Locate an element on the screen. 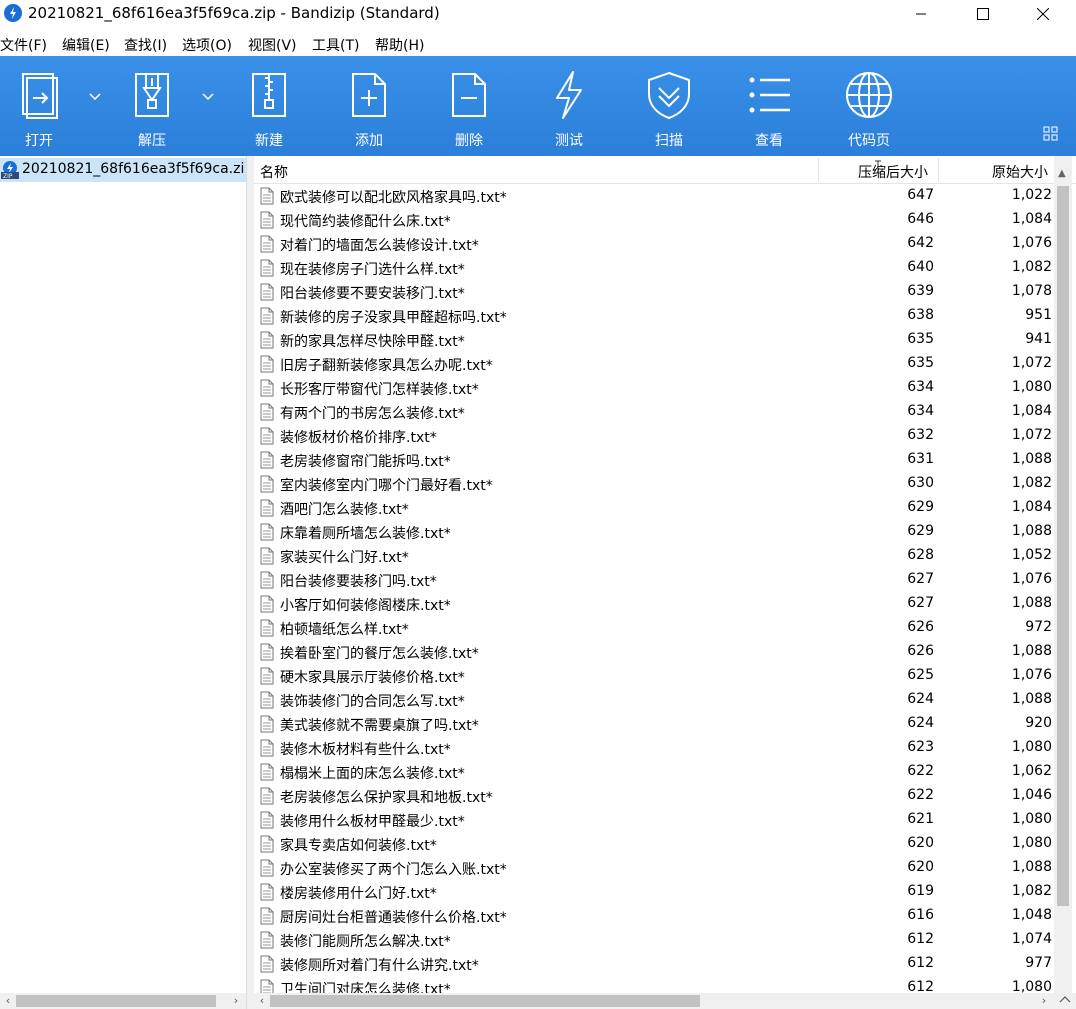 Image resolution: width=1076 pixels, height=1009 pixels. list-vscroll-thumb is located at coordinates (1063, 546).